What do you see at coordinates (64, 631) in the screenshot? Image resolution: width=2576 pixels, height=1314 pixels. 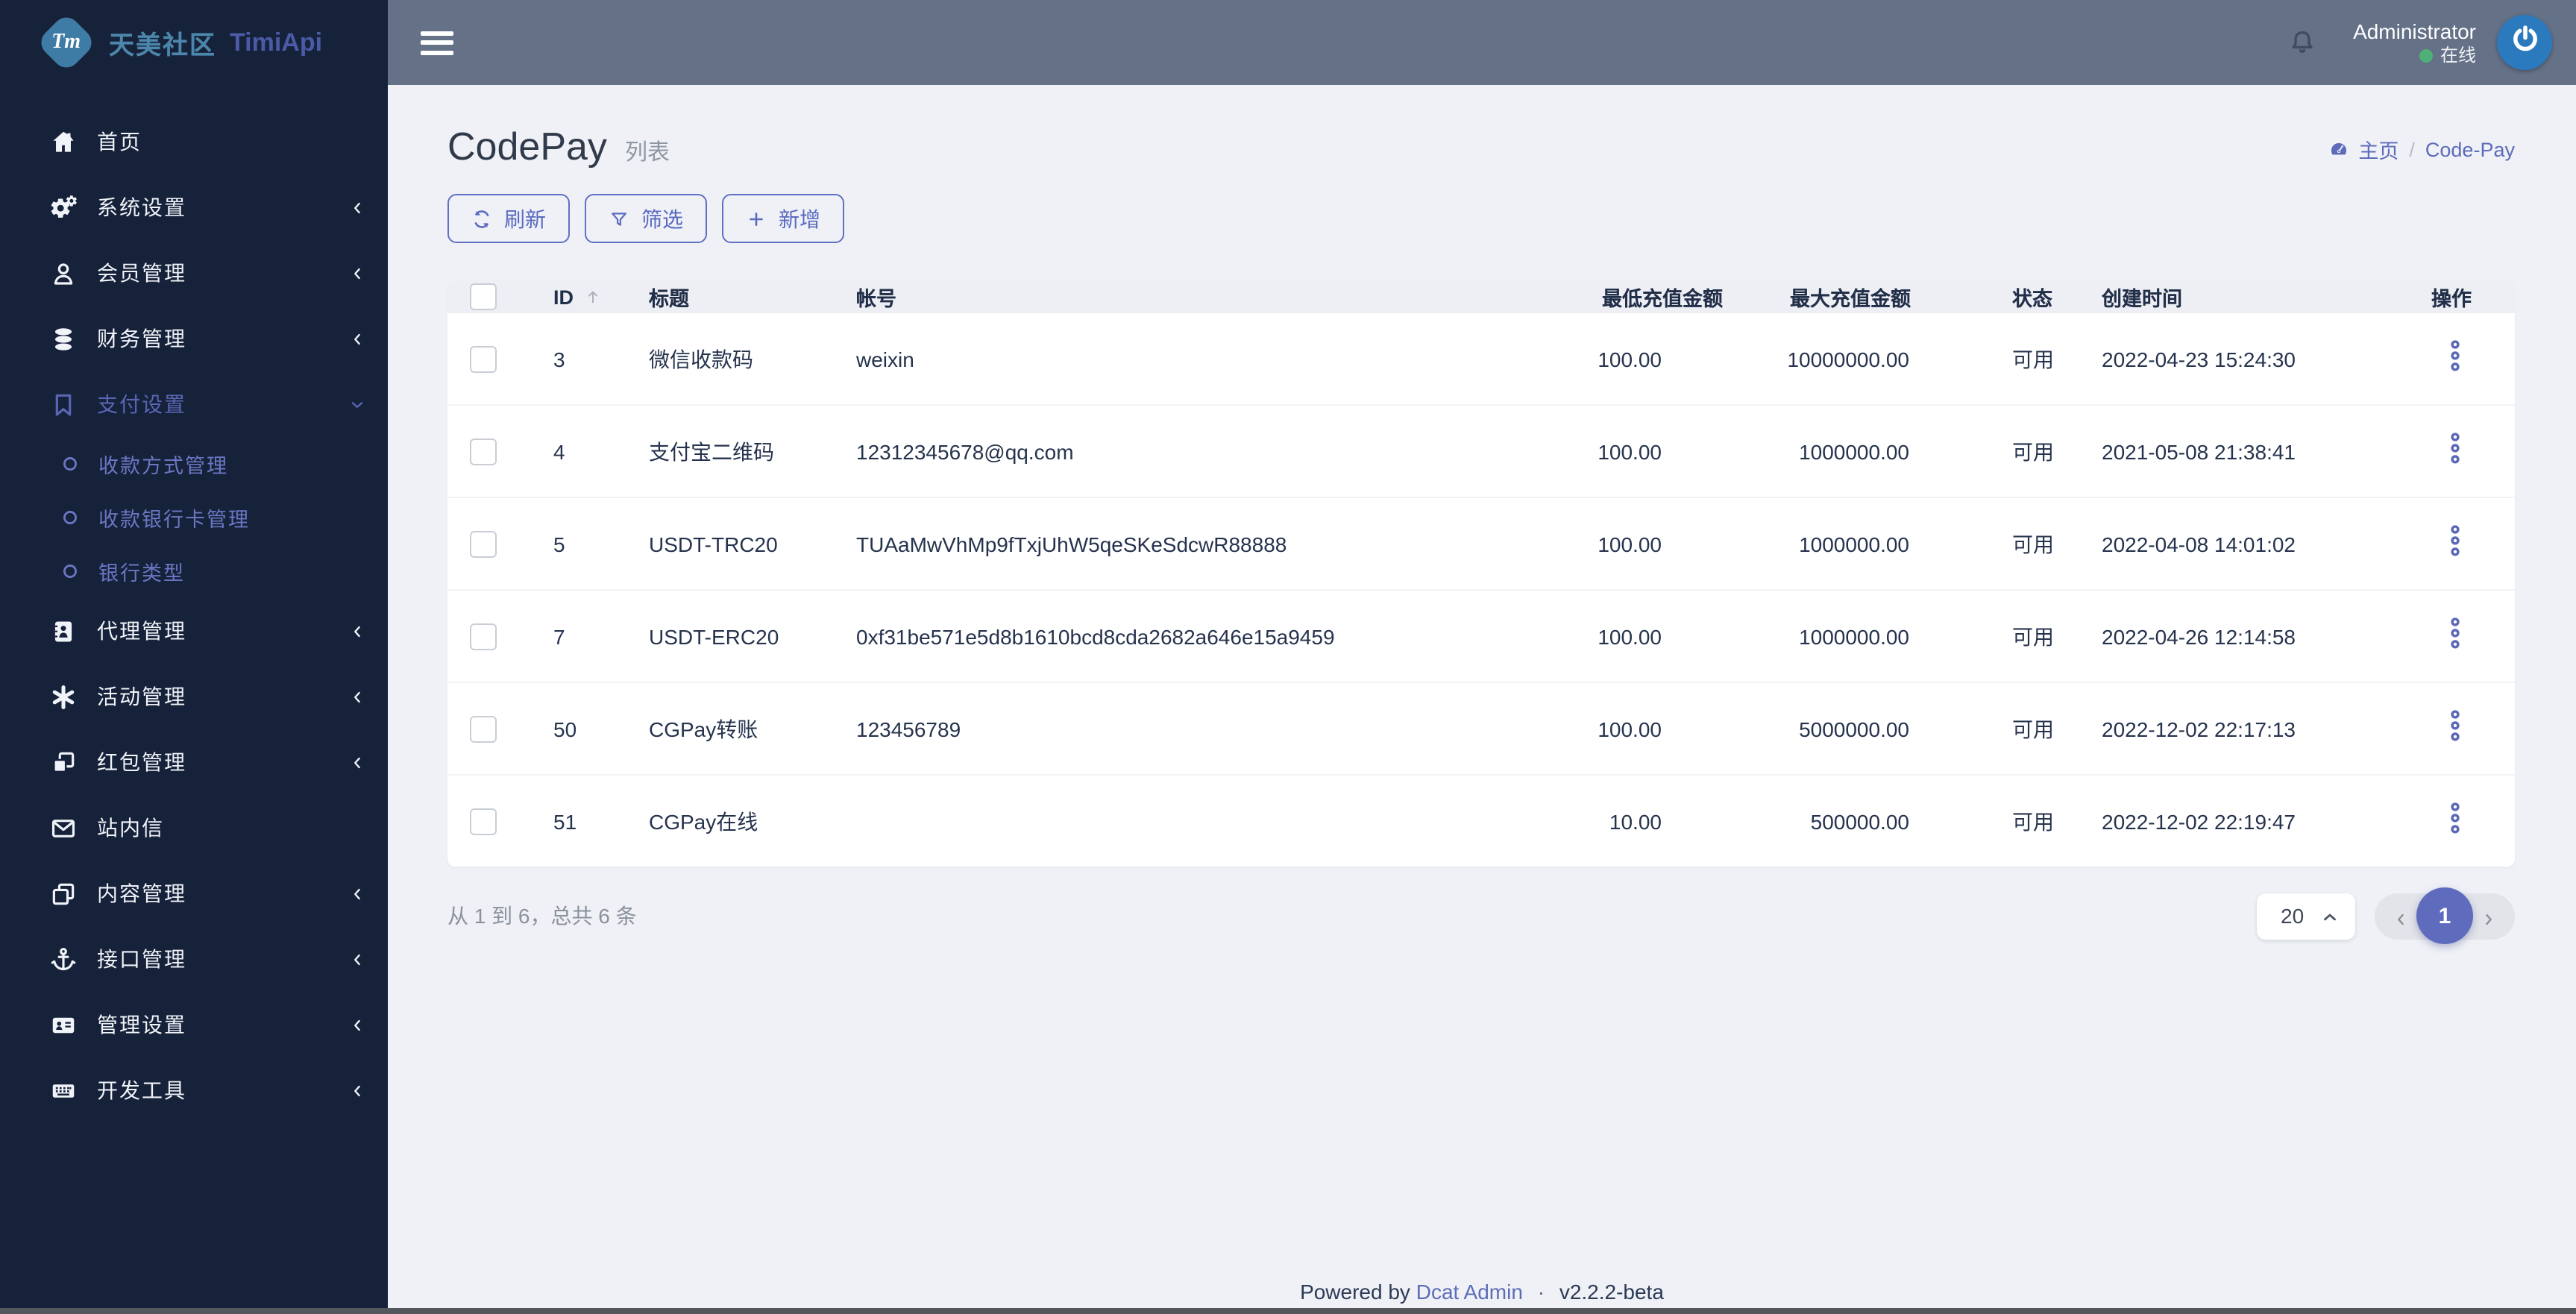 I see `address-book-icon` at bounding box center [64, 631].